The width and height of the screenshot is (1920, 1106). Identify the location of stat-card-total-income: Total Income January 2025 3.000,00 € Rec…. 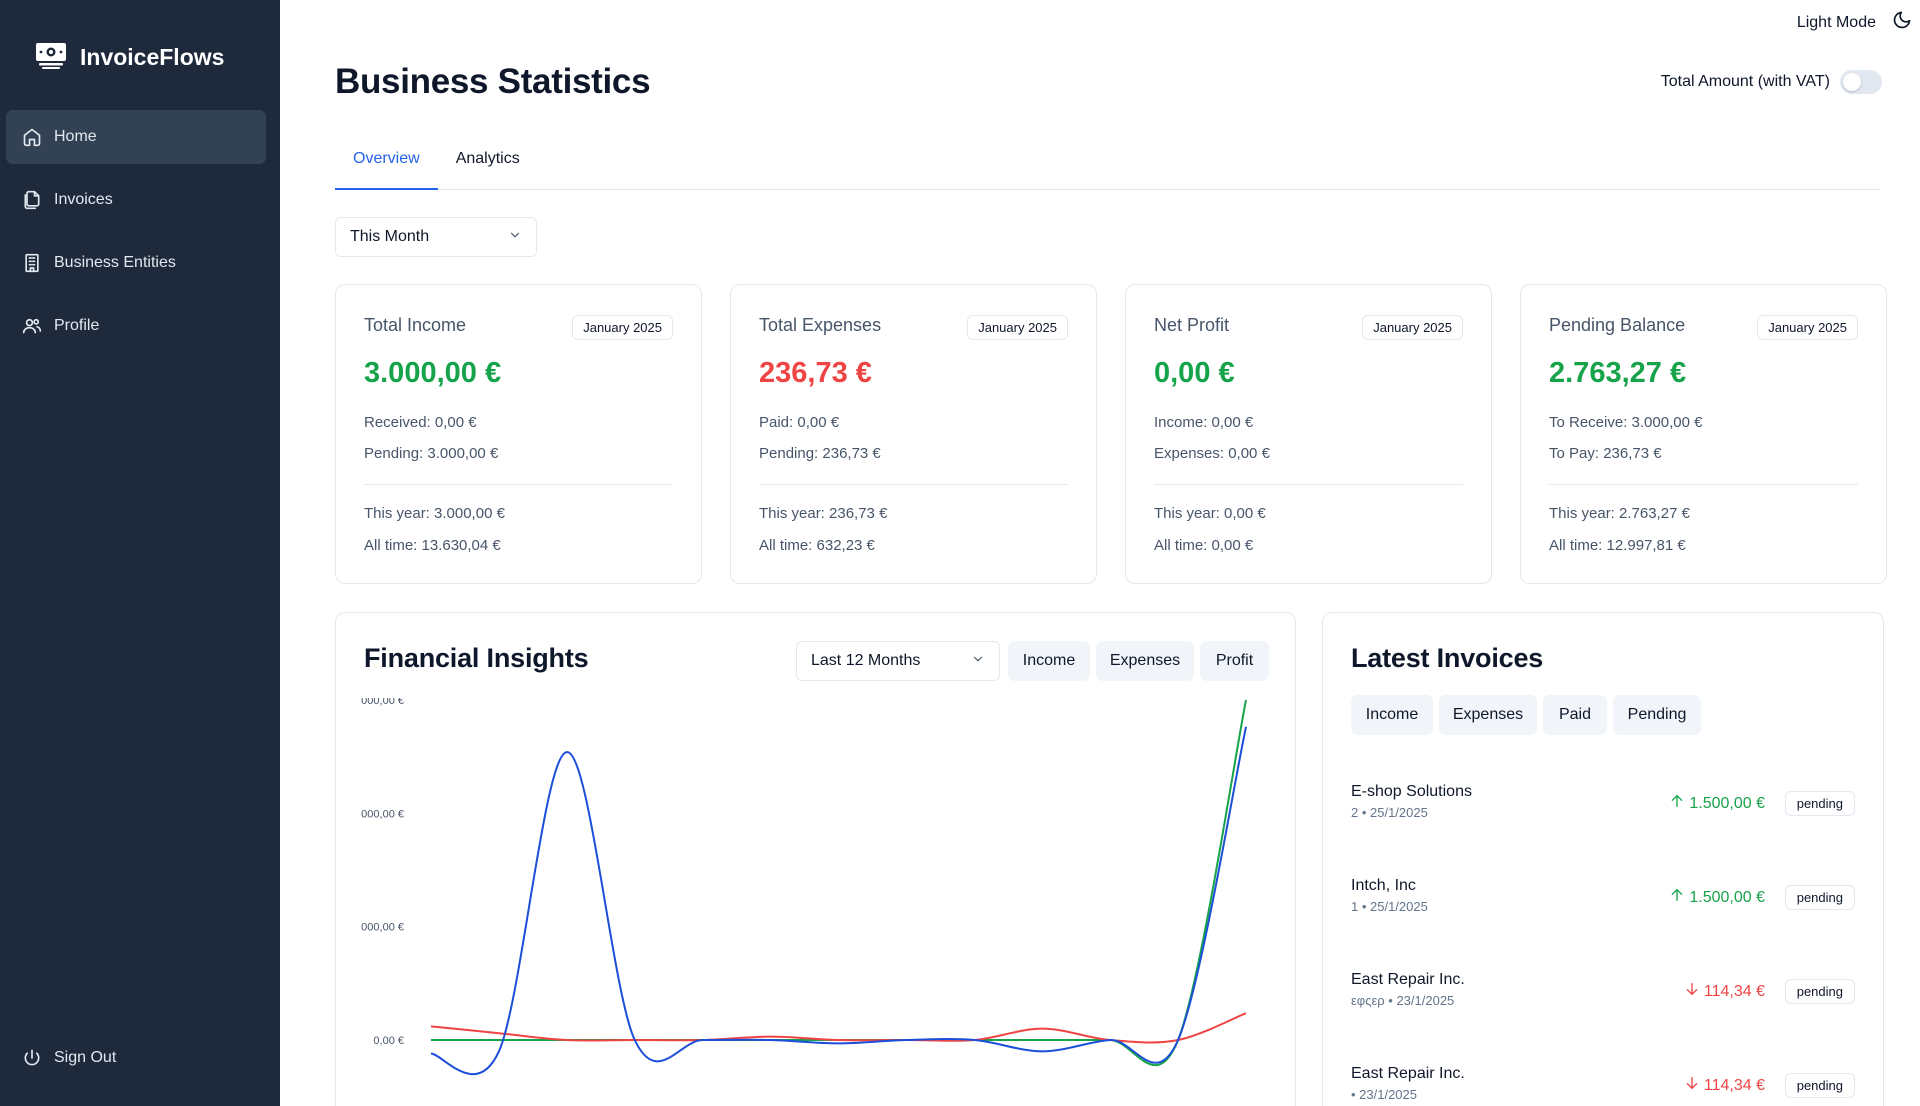
(518, 434).